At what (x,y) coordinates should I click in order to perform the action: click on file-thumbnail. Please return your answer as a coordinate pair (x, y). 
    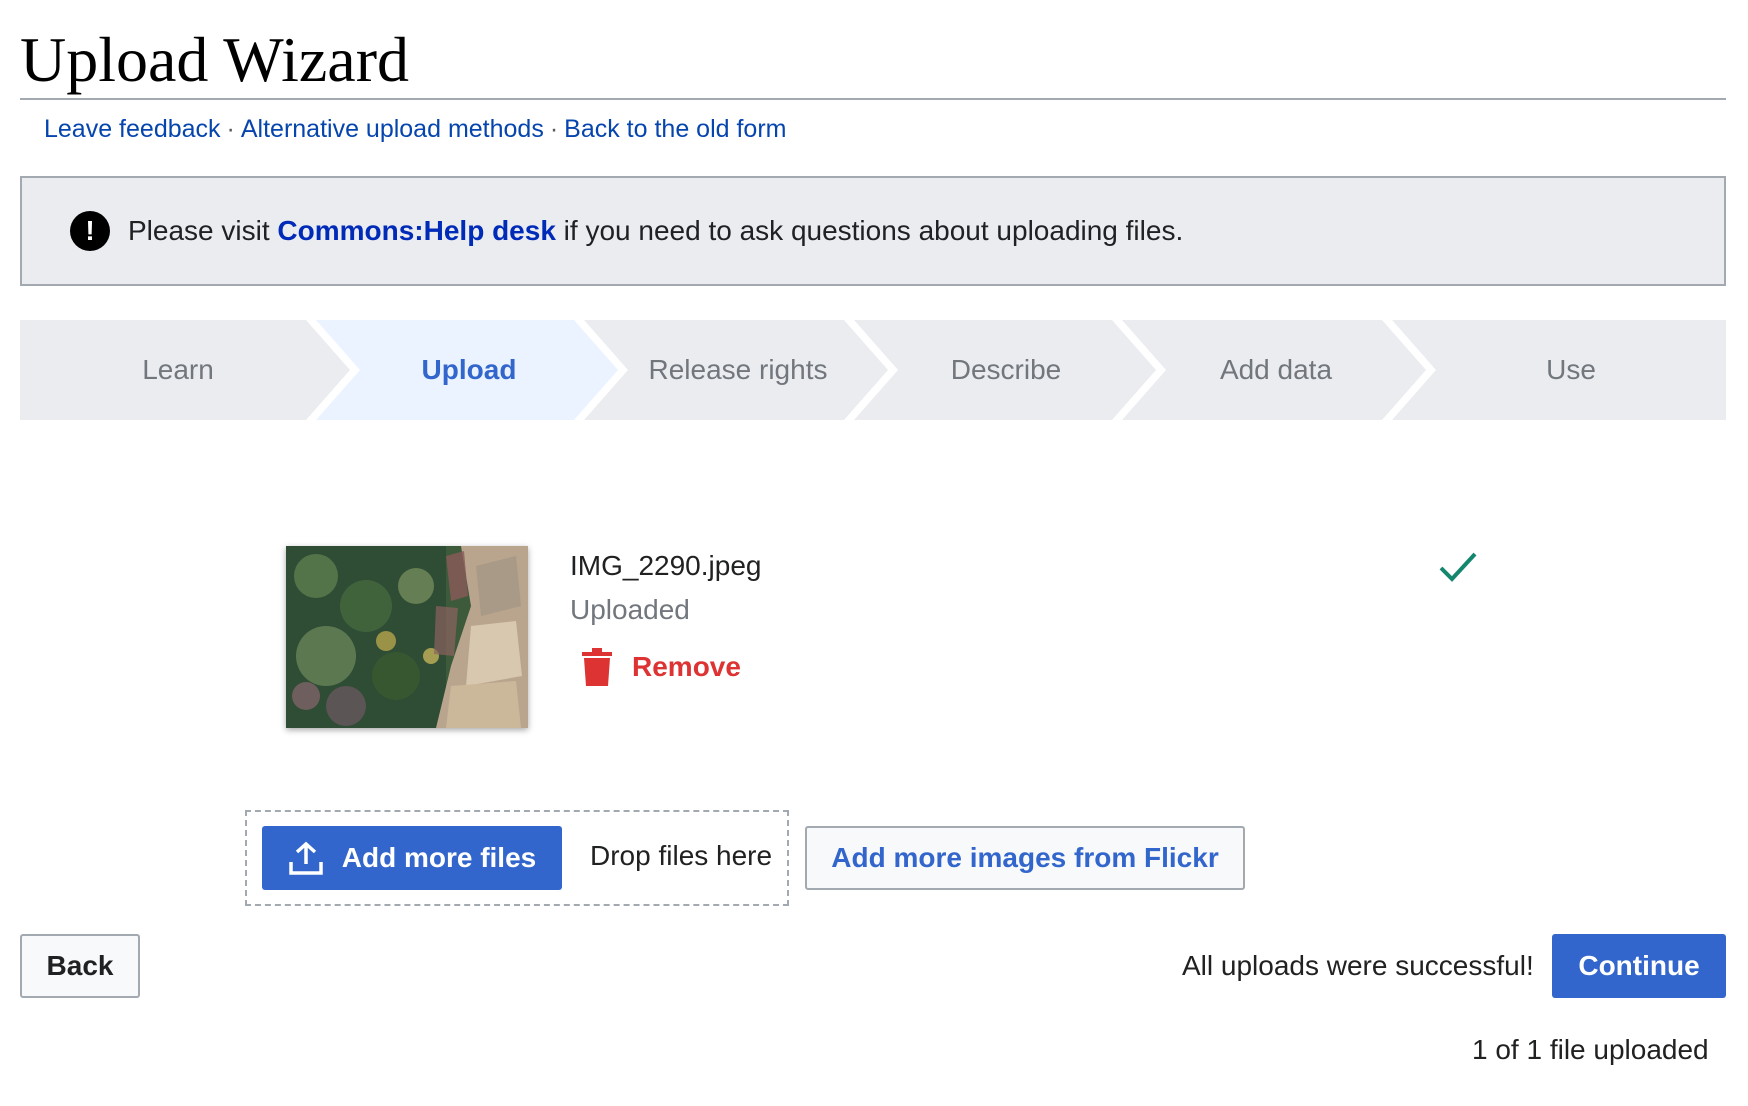
    Looking at the image, I should click on (407, 637).